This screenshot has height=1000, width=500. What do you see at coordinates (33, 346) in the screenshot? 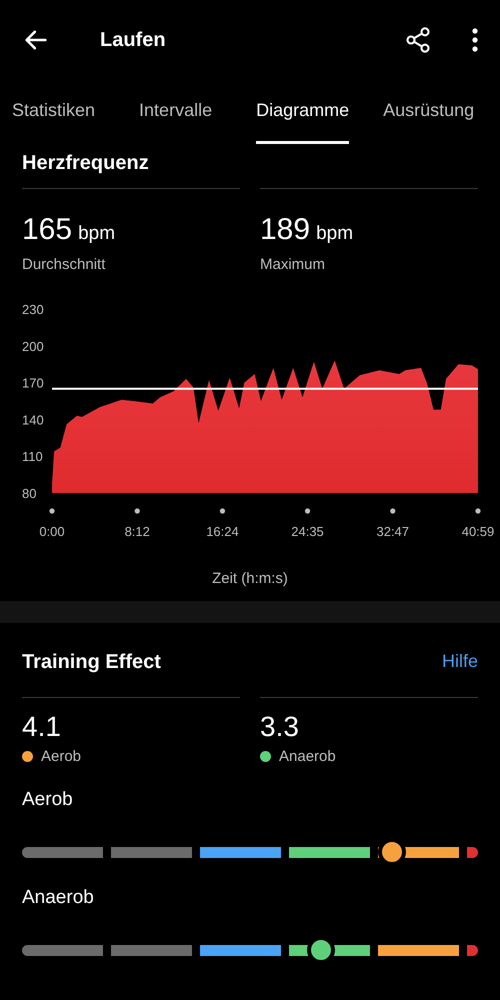
I see `axis-label: 200` at bounding box center [33, 346].